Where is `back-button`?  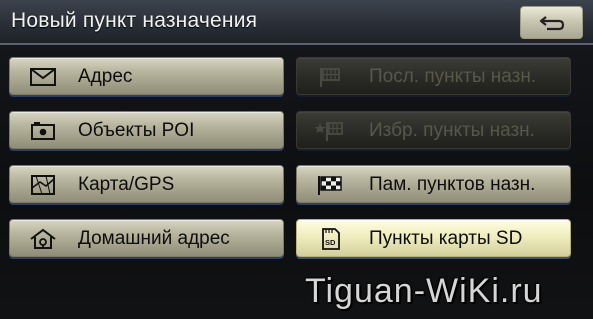
back-button is located at coordinates (551, 22).